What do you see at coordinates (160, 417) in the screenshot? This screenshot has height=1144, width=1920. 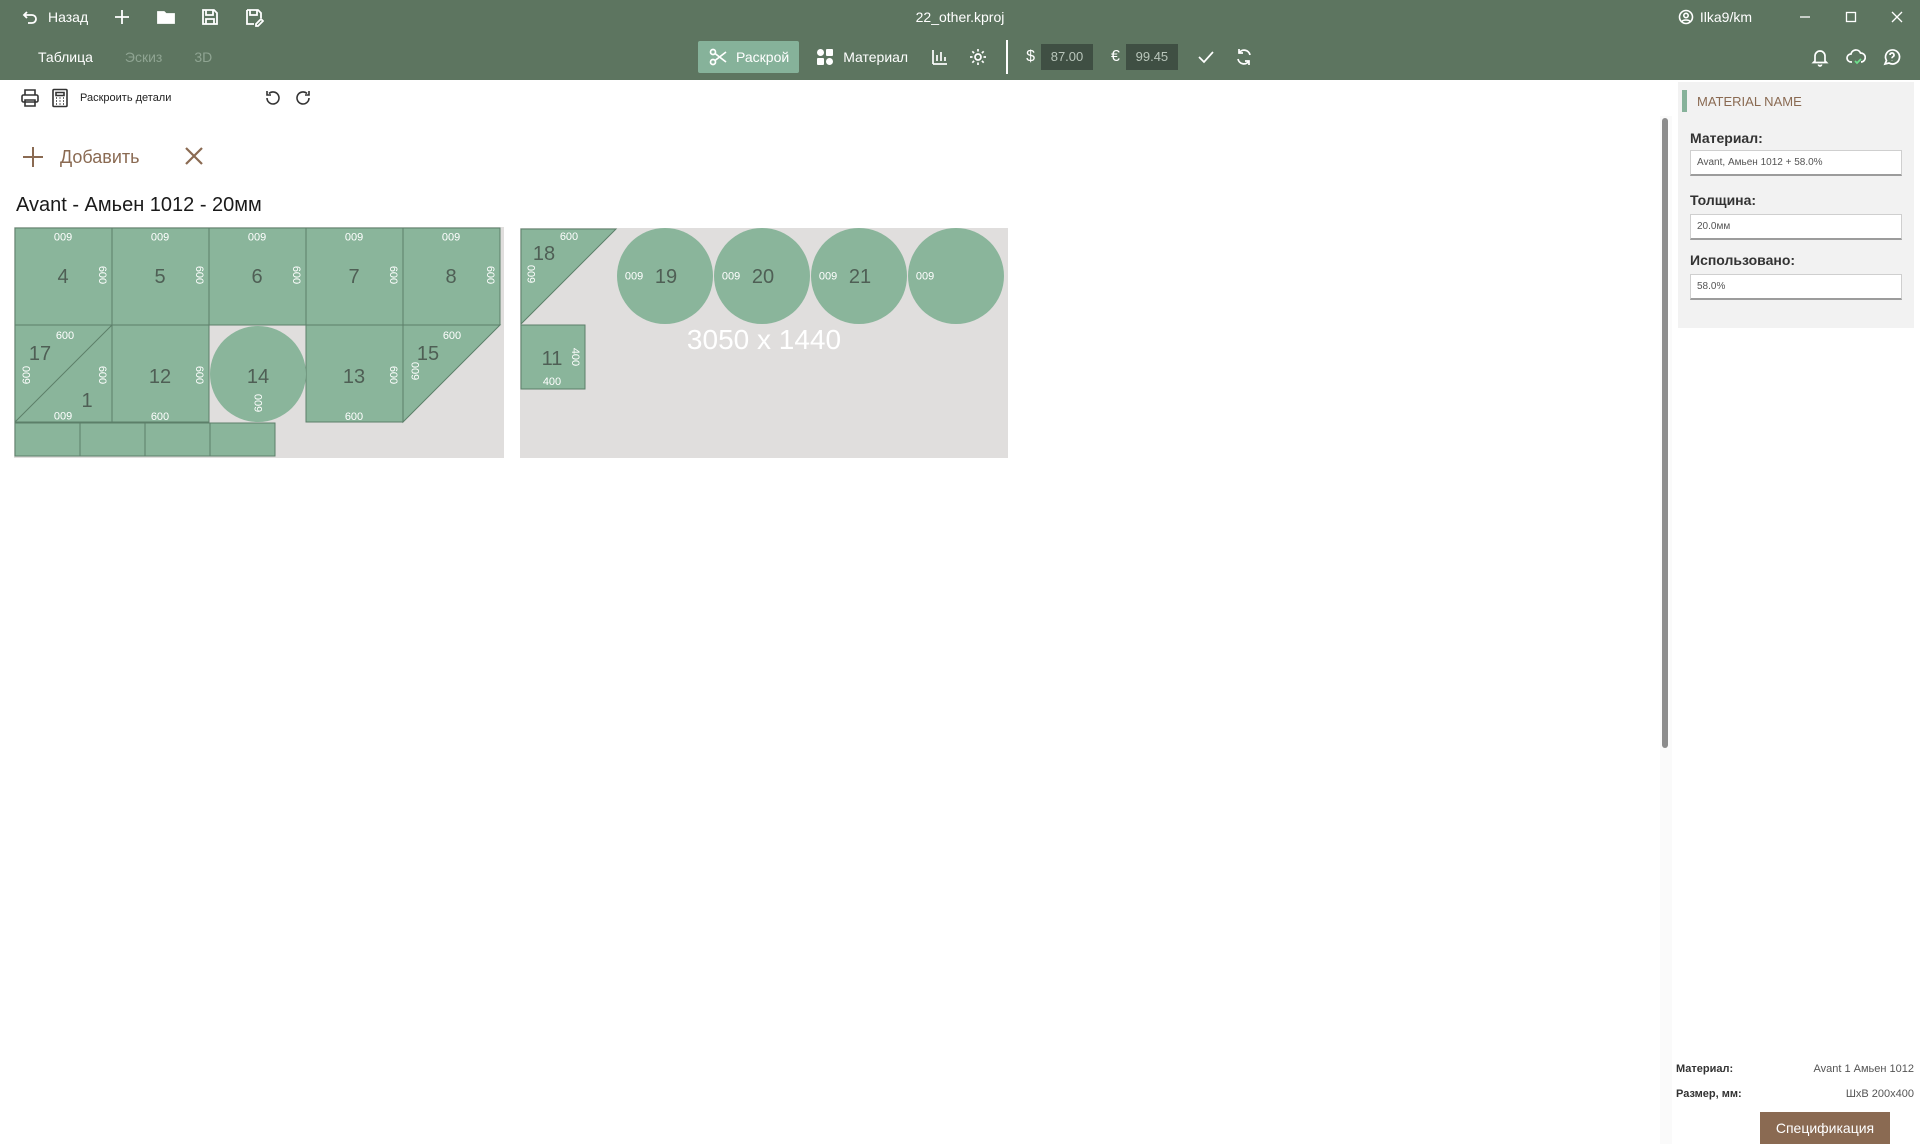 I see `dim-12-bottom: 600` at bounding box center [160, 417].